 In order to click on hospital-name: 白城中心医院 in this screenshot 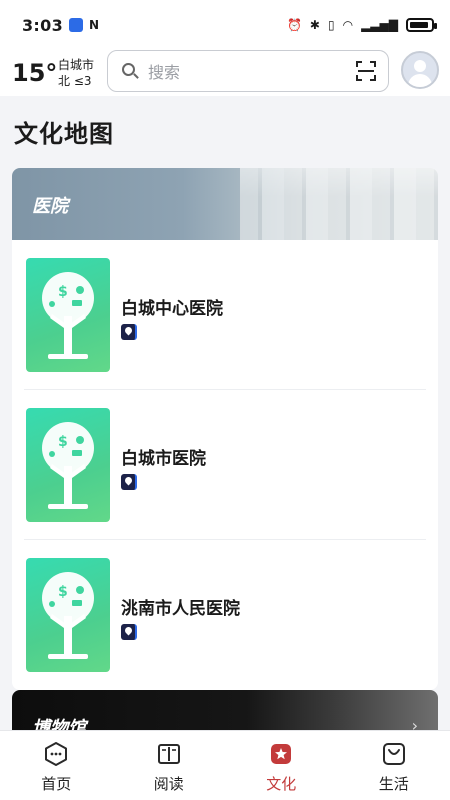, I will do `click(172, 309)`.